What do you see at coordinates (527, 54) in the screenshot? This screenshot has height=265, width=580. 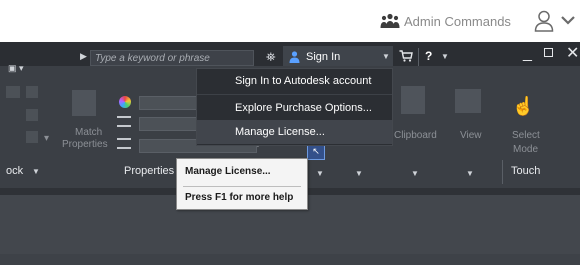 I see `minimize-icon: _` at bounding box center [527, 54].